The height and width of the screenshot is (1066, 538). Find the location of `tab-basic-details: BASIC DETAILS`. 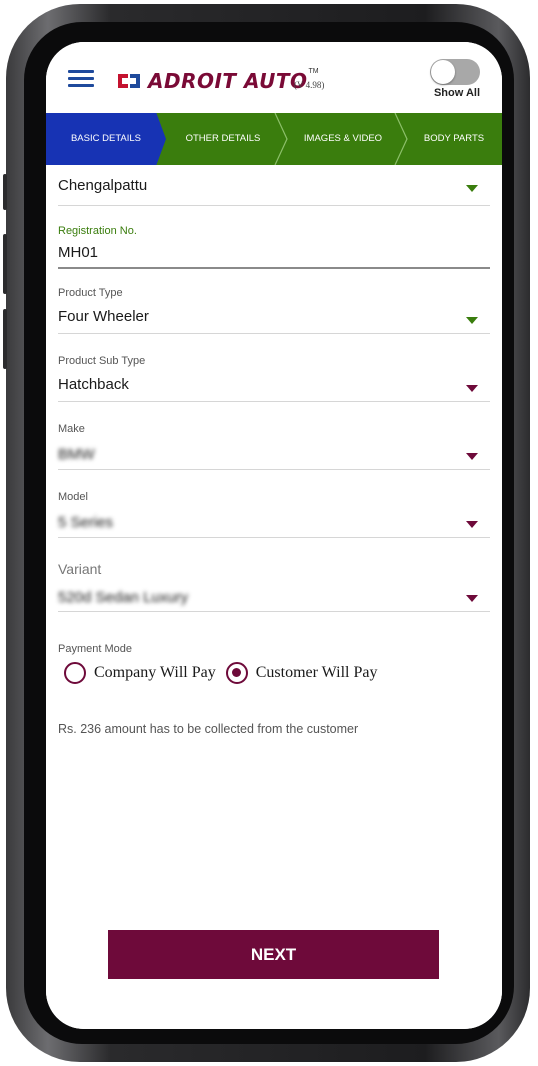

tab-basic-details: BASIC DETAILS is located at coordinates (106, 139).